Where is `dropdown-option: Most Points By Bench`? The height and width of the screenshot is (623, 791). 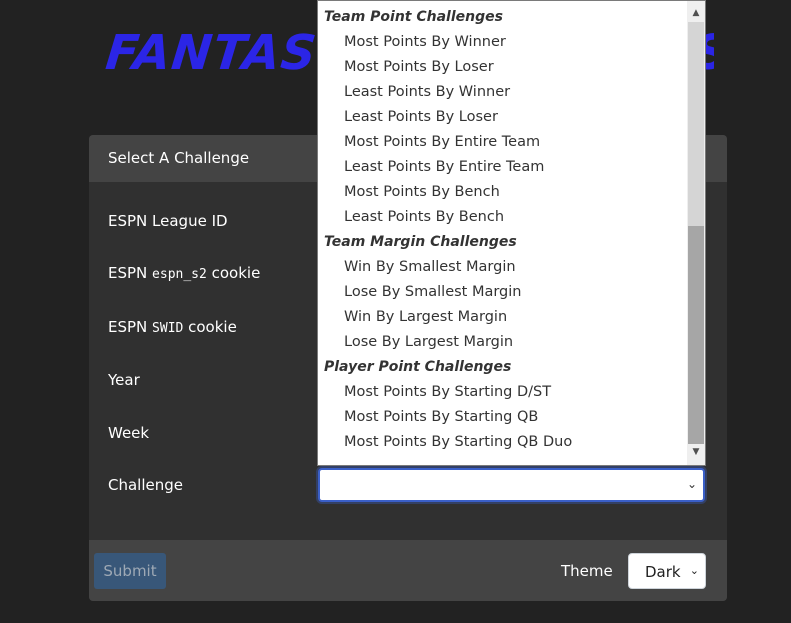
dropdown-option: Most Points By Bench is located at coordinates (502, 192).